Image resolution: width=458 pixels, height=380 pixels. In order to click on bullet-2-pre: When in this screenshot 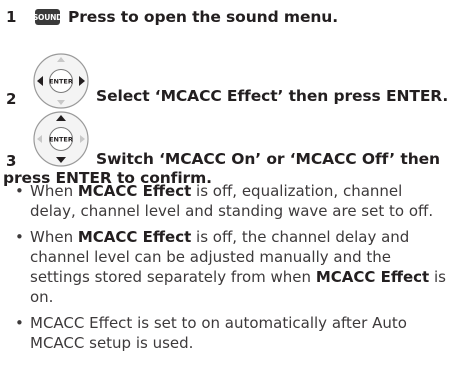, I will do `click(54, 237)`.